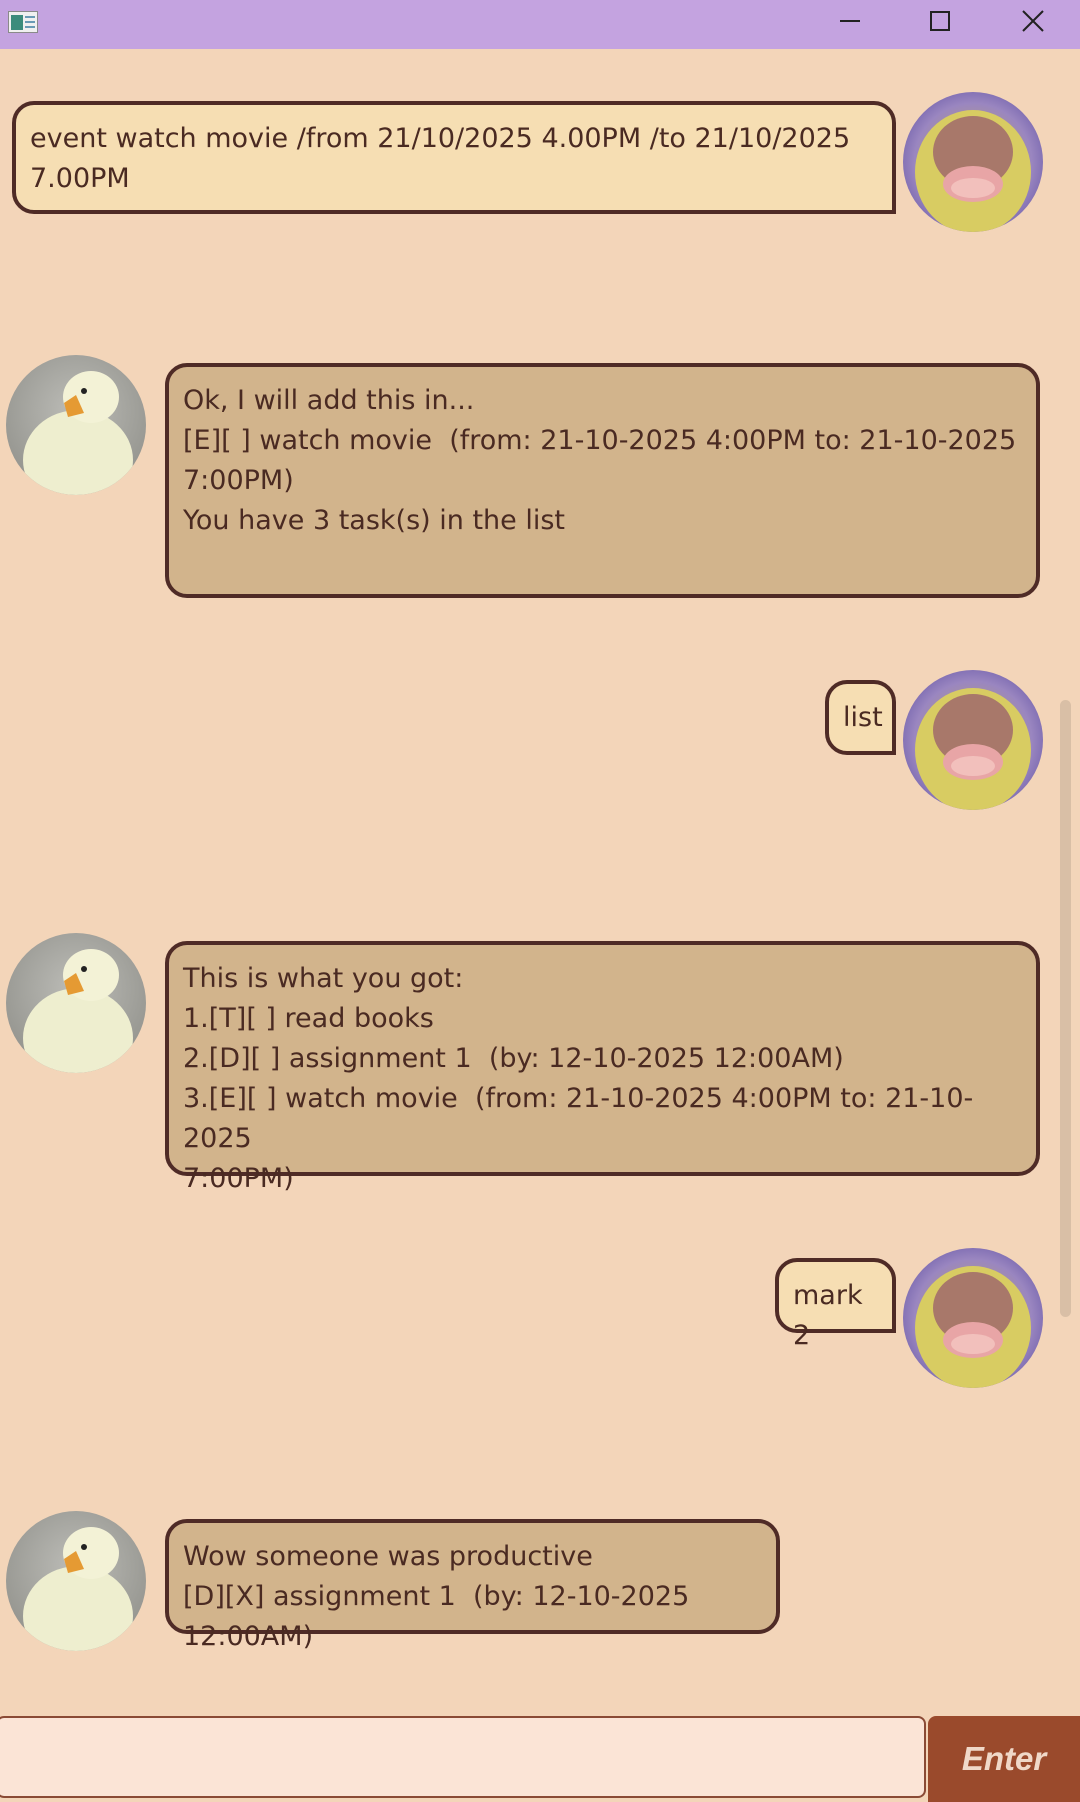 Image resolution: width=1080 pixels, height=1802 pixels. I want to click on minimize-button, so click(850, 20).